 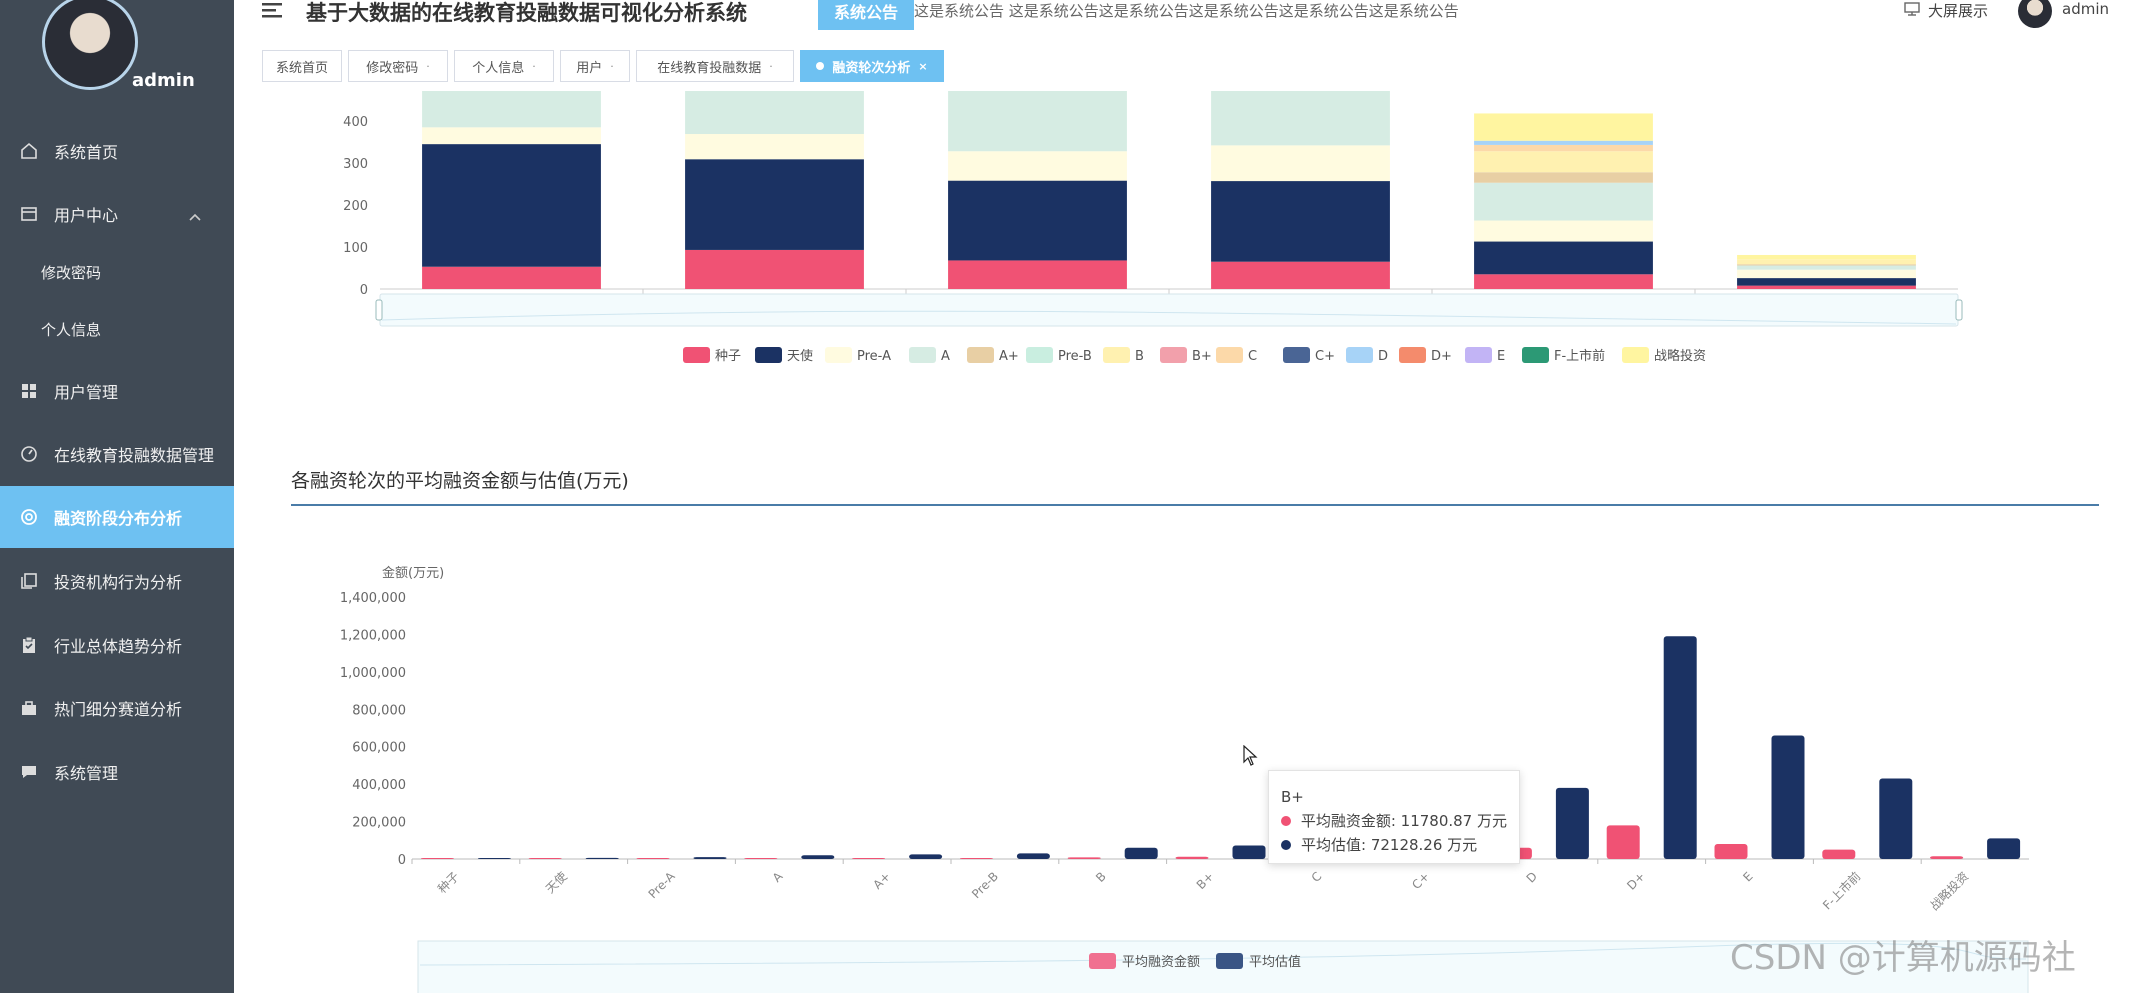 I want to click on legend-label: F-上市前, so click(x=1579, y=356).